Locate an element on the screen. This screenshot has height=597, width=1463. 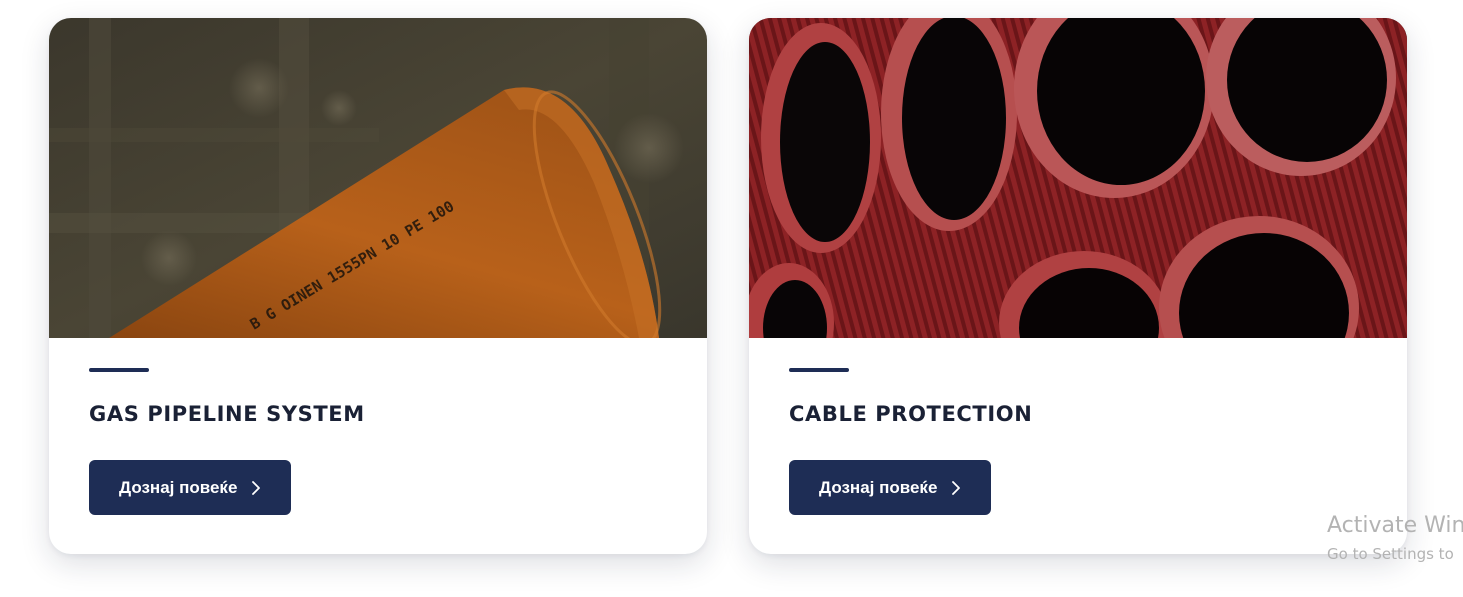
card-title: GAS PIPELINE SYSTEM is located at coordinates (227, 414).